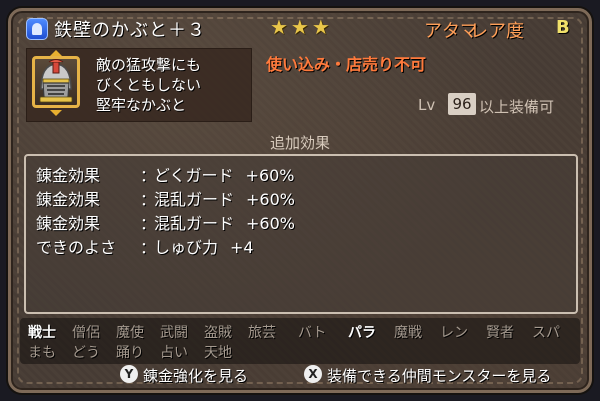 This screenshot has width=600, height=401. I want to click on description-line: 堅牢なかぶと, so click(141, 105).